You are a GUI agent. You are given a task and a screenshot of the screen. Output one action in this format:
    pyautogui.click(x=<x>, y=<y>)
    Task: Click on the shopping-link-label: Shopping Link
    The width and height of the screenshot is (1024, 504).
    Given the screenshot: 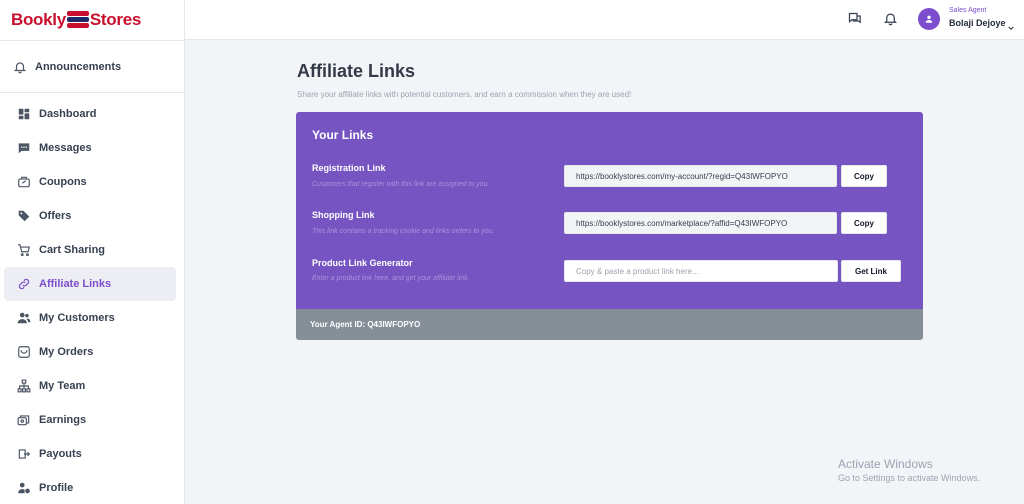 What is the action you would take?
    pyautogui.click(x=343, y=215)
    